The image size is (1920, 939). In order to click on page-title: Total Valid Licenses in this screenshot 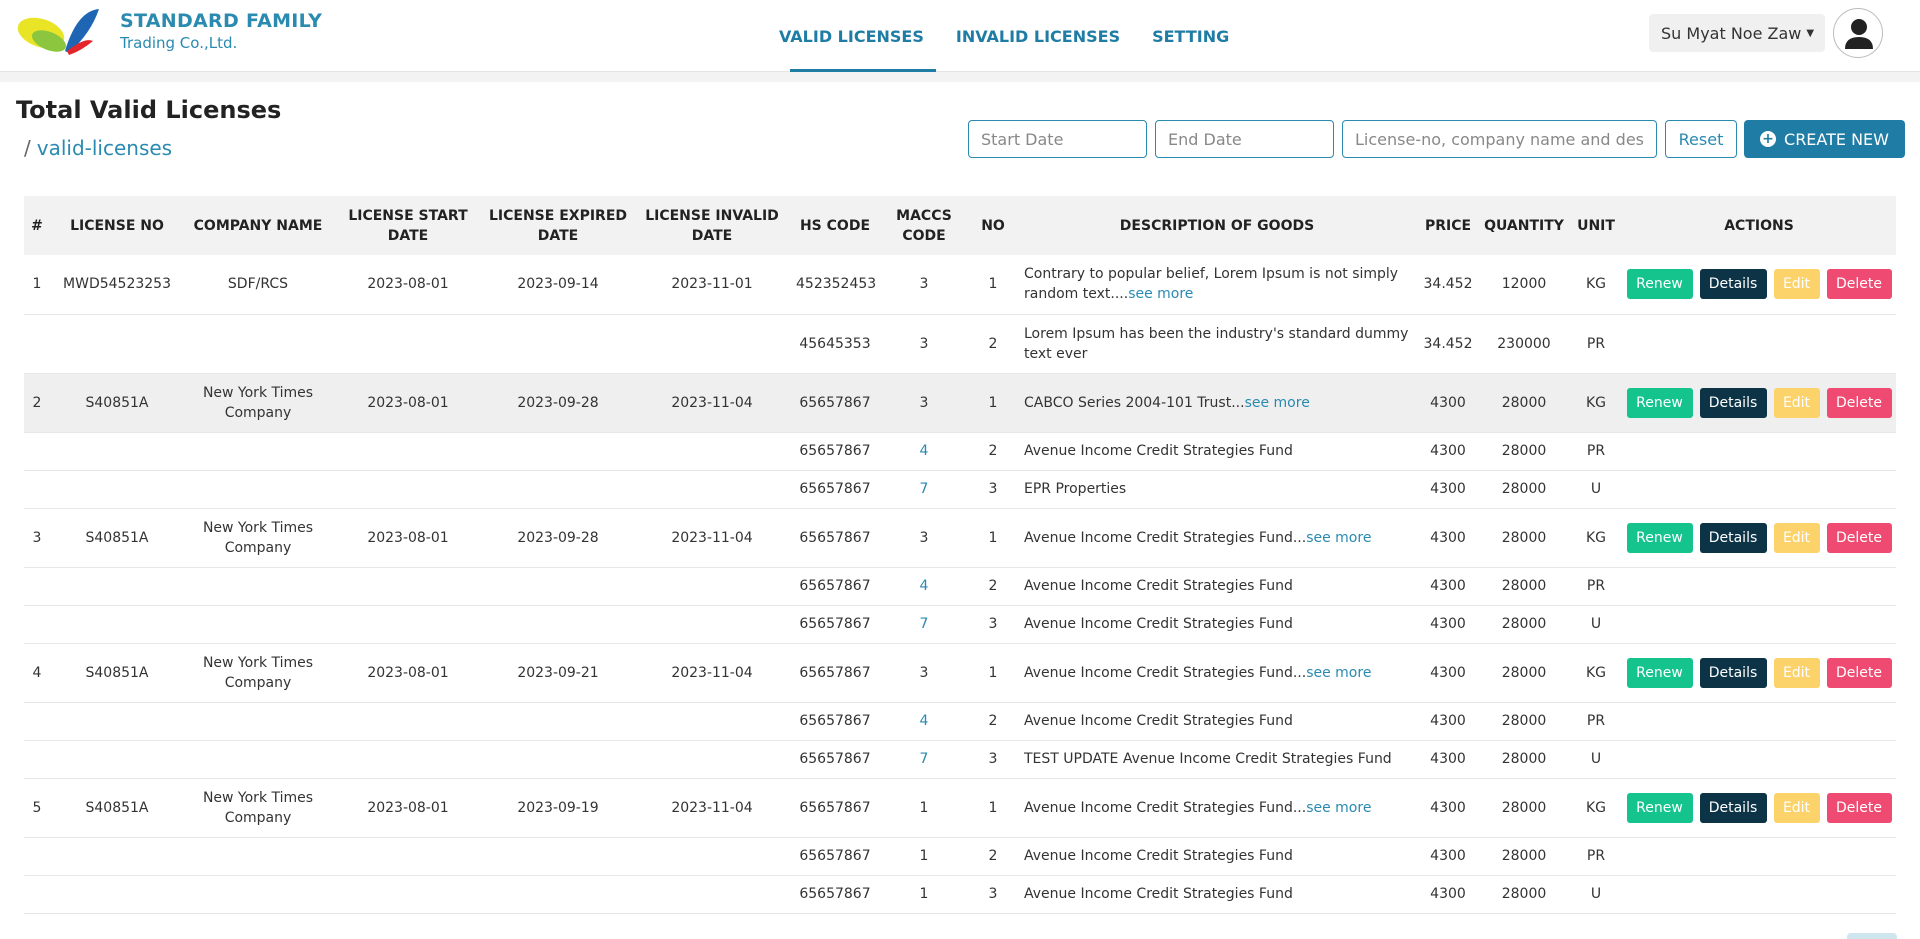, I will do `click(149, 110)`.